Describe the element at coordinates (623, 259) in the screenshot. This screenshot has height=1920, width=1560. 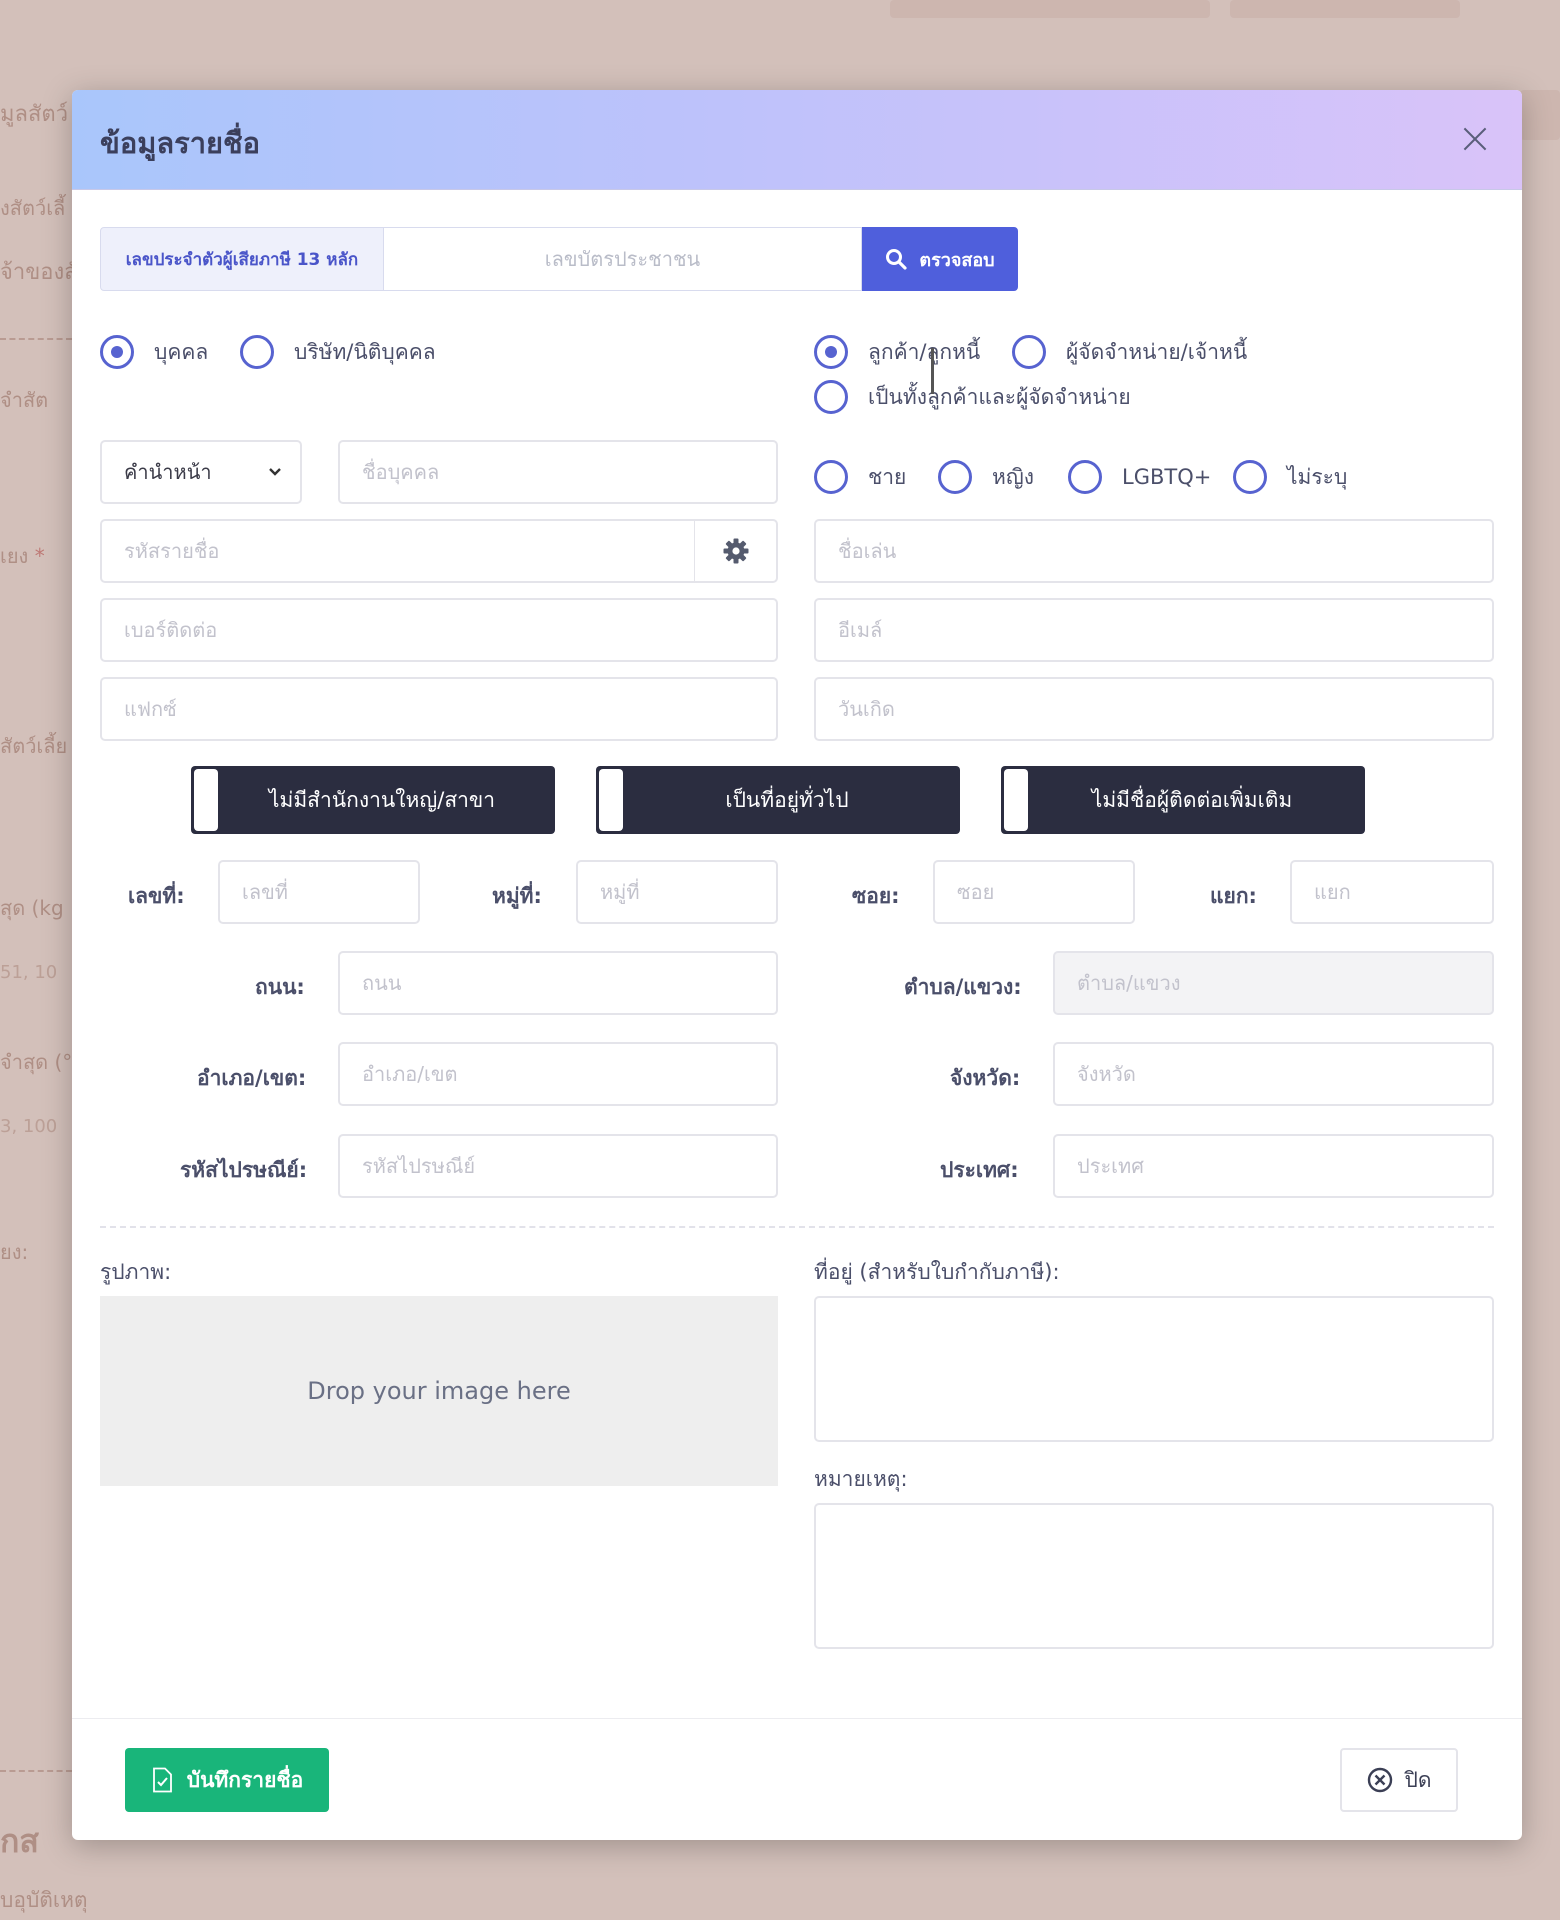
I see `tax-id-input: เลขบัตรประชาชน` at that location.